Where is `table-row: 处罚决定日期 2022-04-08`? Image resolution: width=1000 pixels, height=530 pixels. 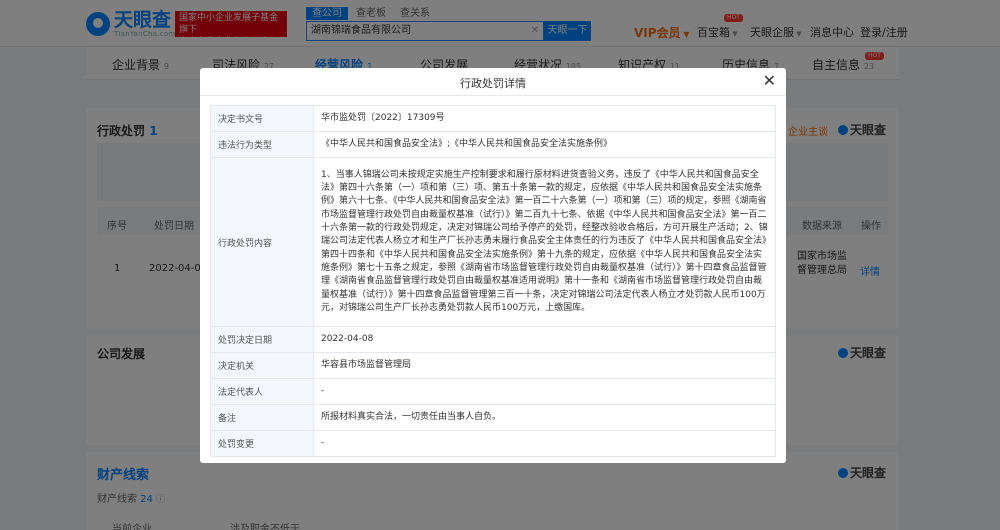 table-row: 处罚决定日期 2022-04-08 is located at coordinates (493, 339).